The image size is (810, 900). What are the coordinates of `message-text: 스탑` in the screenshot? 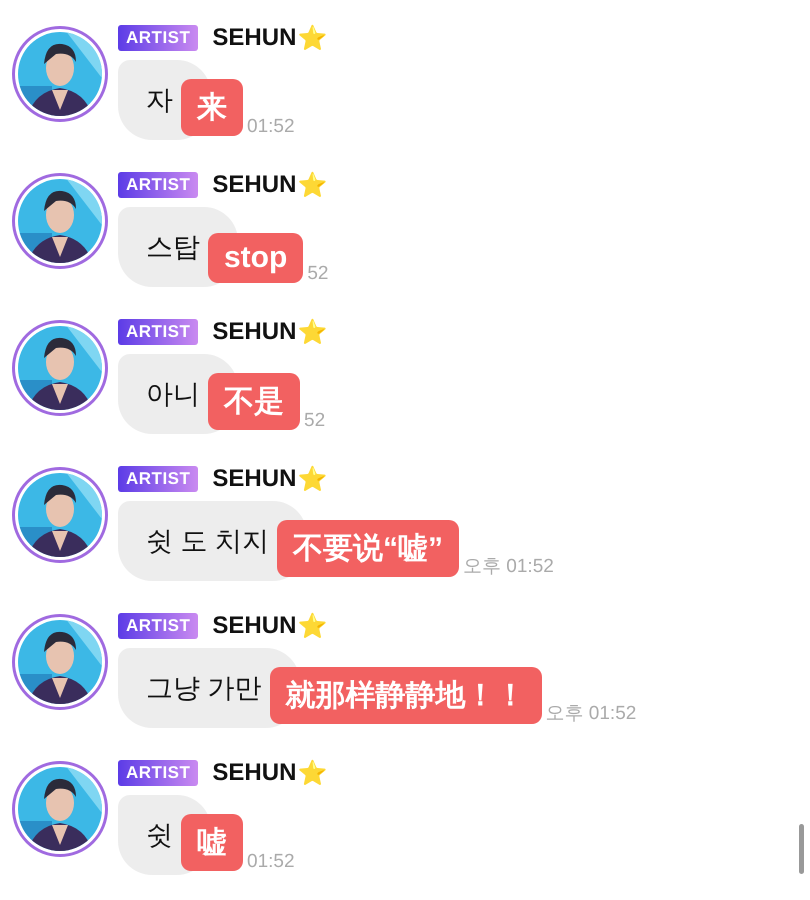 It's located at (173, 247).